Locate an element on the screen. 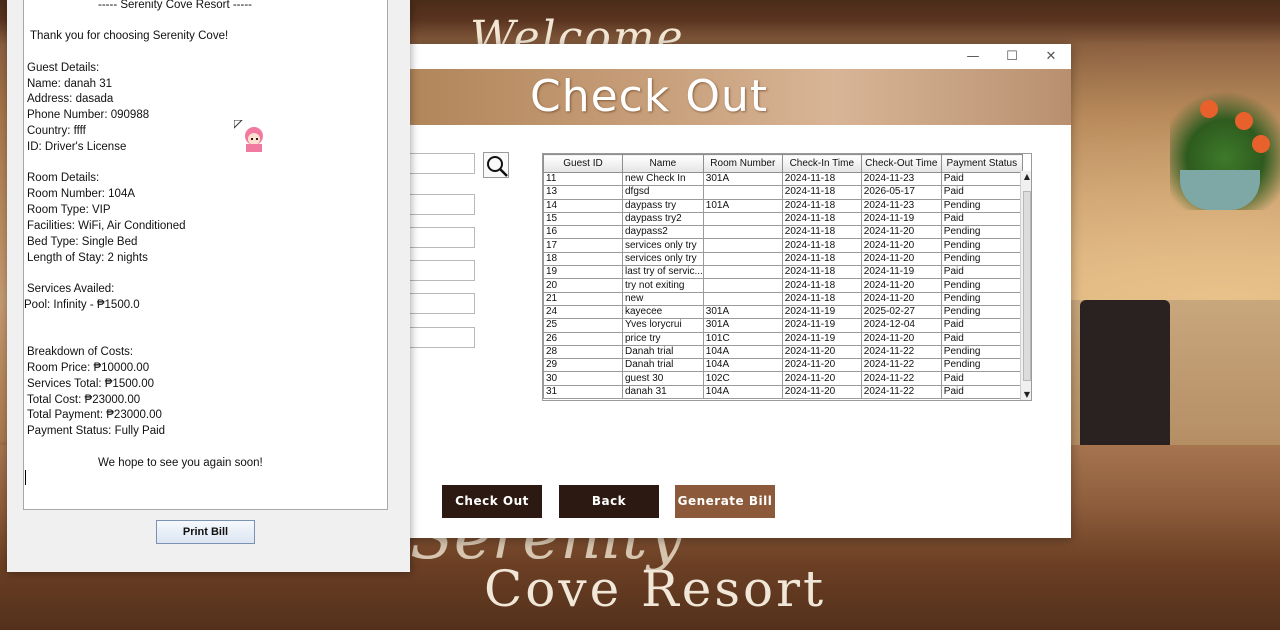 This screenshot has width=1280, height=630. table-row: 30 guest 30 102C 2024-11-20 2024-11-22 Paid is located at coordinates (783, 378).